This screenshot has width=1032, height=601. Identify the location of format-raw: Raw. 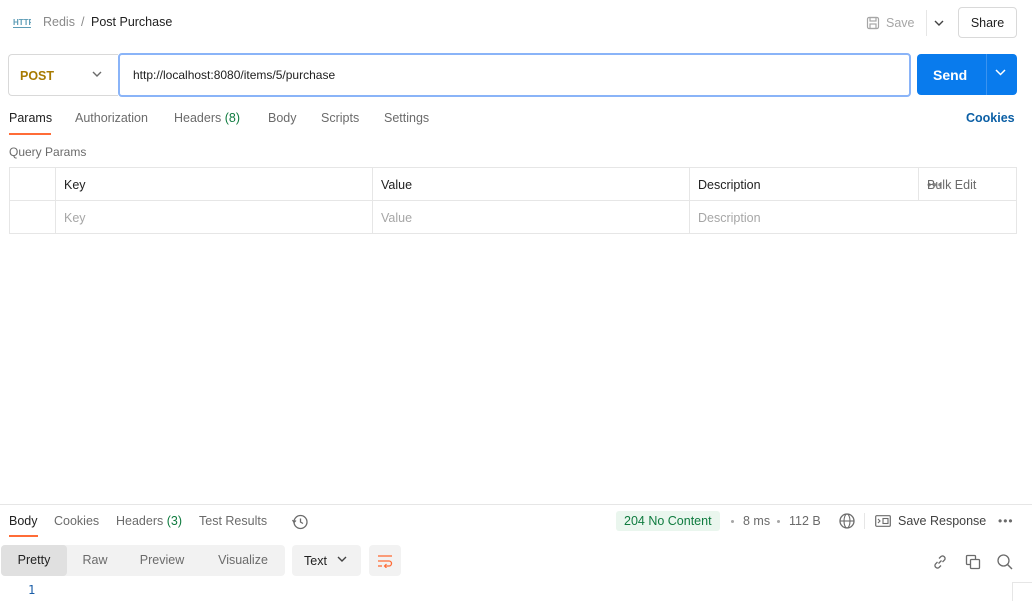
(95, 560).